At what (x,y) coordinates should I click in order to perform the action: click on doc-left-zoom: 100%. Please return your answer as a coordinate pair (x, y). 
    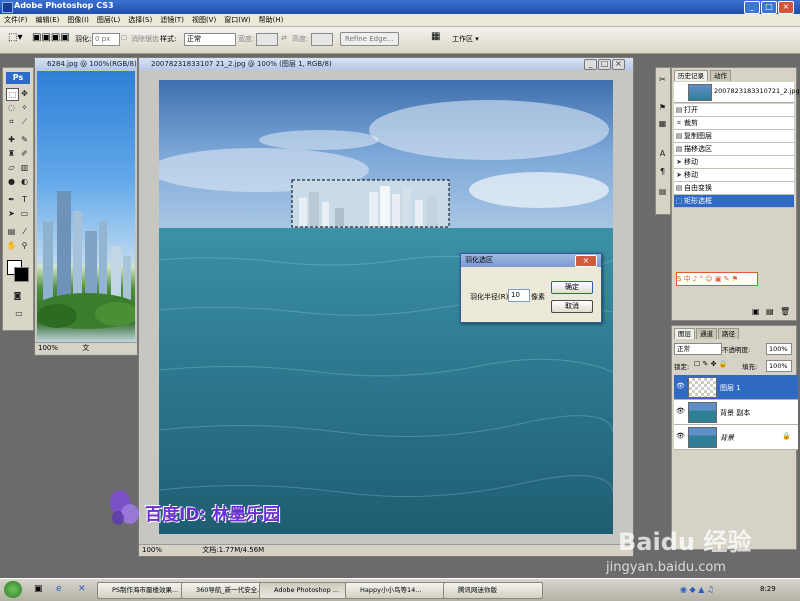
    Looking at the image, I should click on (48, 348).